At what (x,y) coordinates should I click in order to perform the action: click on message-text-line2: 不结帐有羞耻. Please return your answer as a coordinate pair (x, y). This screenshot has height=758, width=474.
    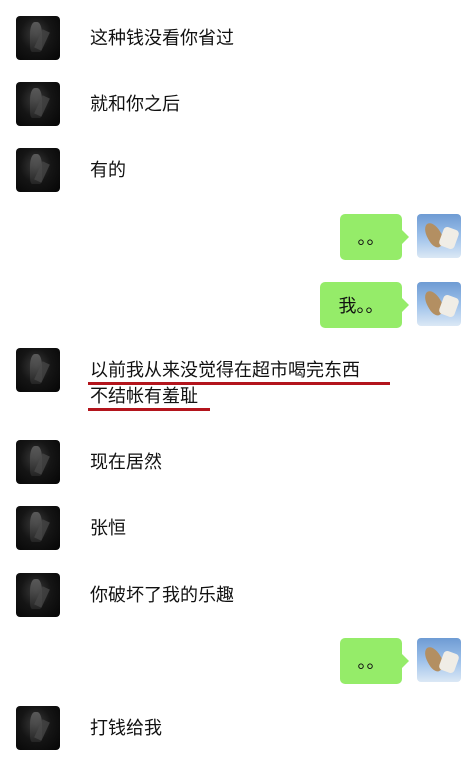
    Looking at the image, I should click on (144, 396).